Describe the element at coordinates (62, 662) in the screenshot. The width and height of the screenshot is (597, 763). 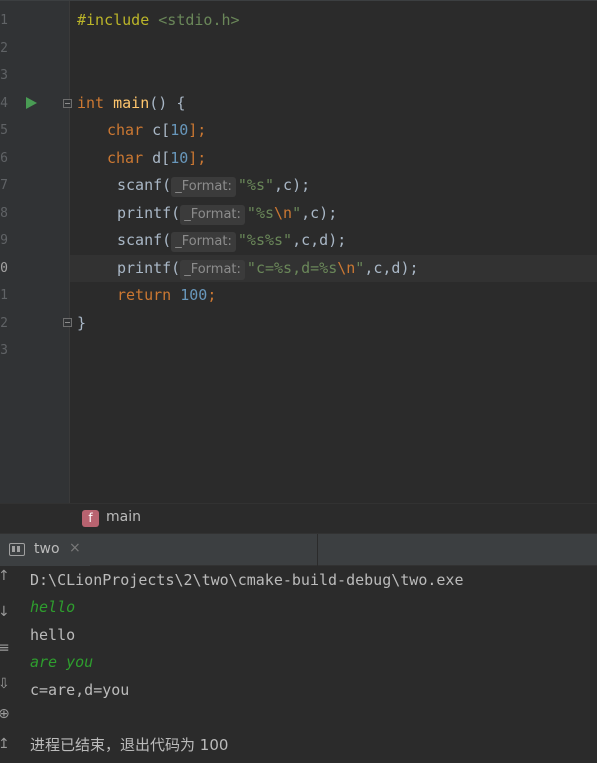
I see `console-line-input: are you` at that location.